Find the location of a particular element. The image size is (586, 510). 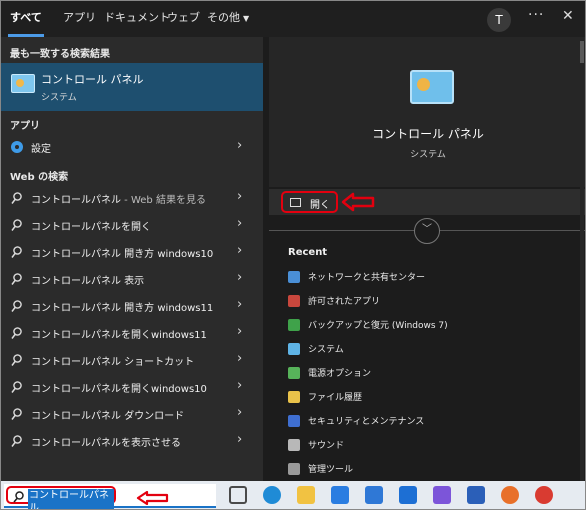

web-search-item: コントロールパネルを開くwindows10 › is located at coordinates (132, 388).